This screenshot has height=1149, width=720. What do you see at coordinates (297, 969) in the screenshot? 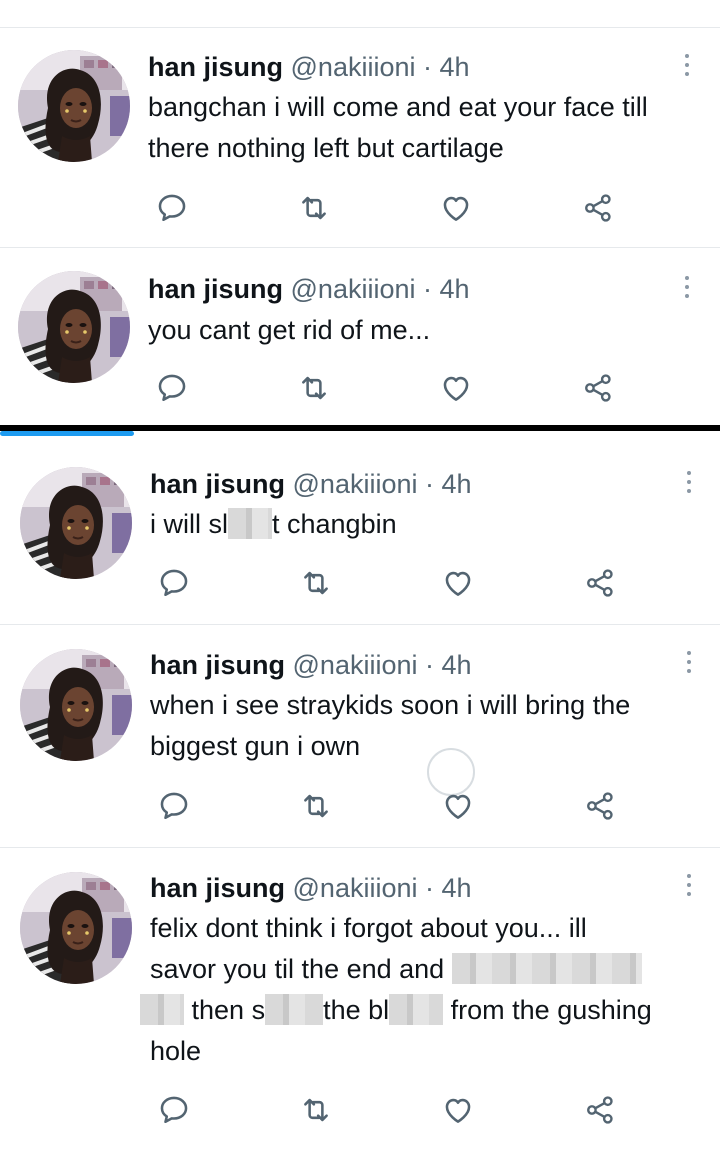
I see `tweet-text-part: savor you til the end and` at bounding box center [297, 969].